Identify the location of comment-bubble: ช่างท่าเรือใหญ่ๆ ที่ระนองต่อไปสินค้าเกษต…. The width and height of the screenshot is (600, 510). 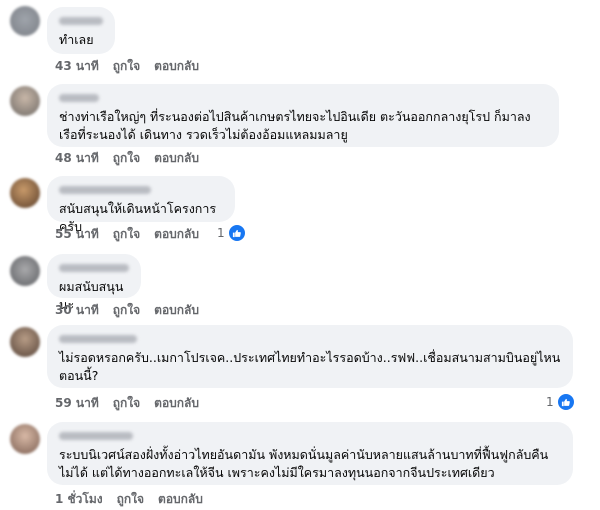
(303, 115).